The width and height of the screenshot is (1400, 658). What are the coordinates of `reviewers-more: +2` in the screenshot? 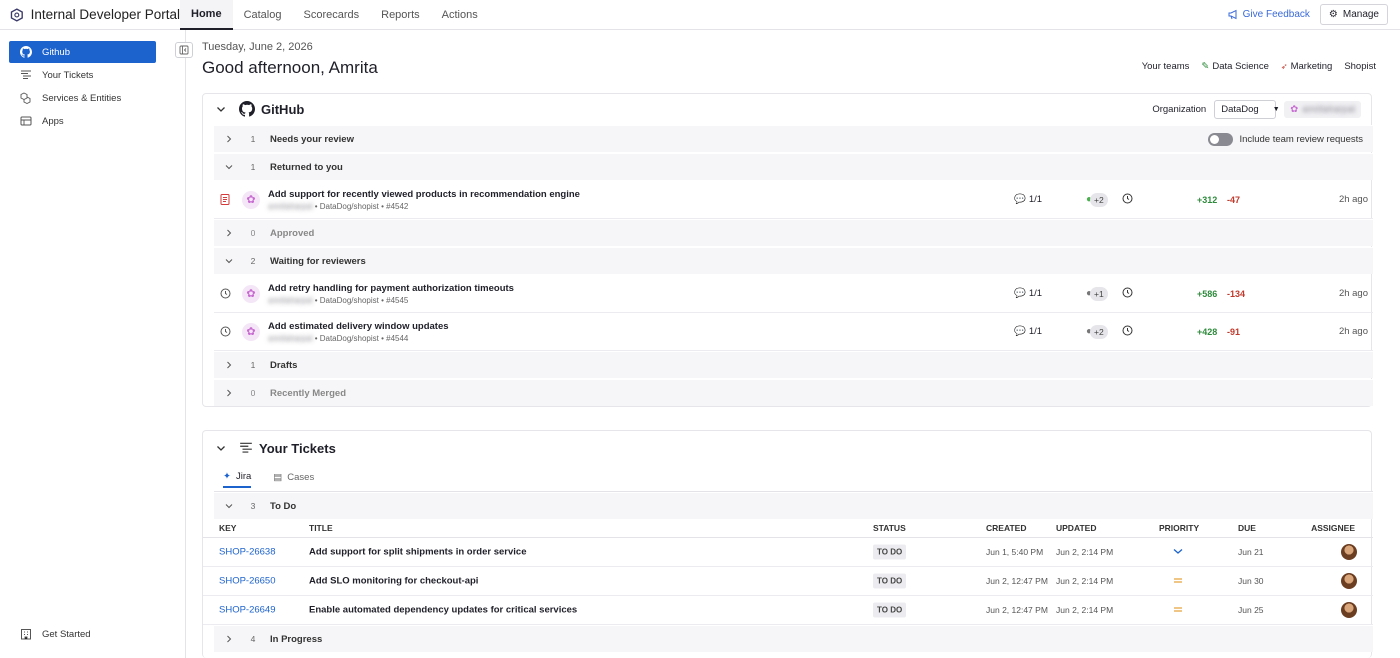 It's located at (1099, 199).